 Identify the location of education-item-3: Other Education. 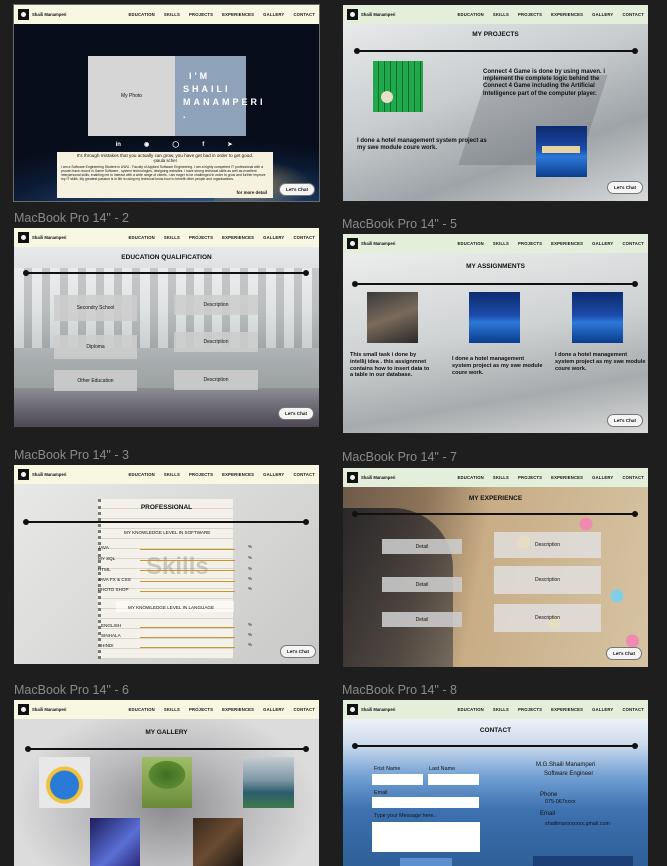
(95, 380).